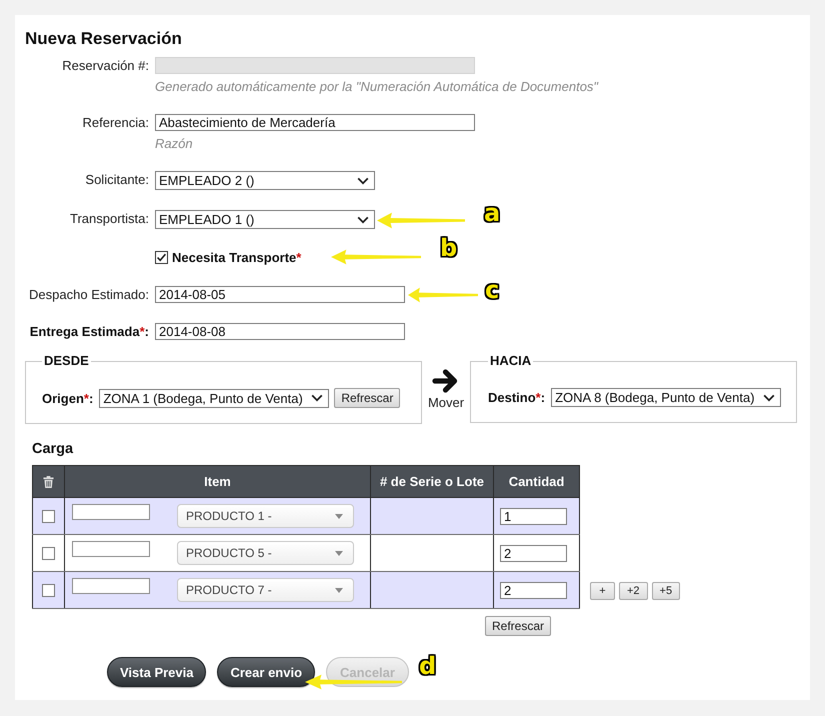 The height and width of the screenshot is (716, 825). I want to click on column-header: # de Serie o Lote, so click(432, 482).